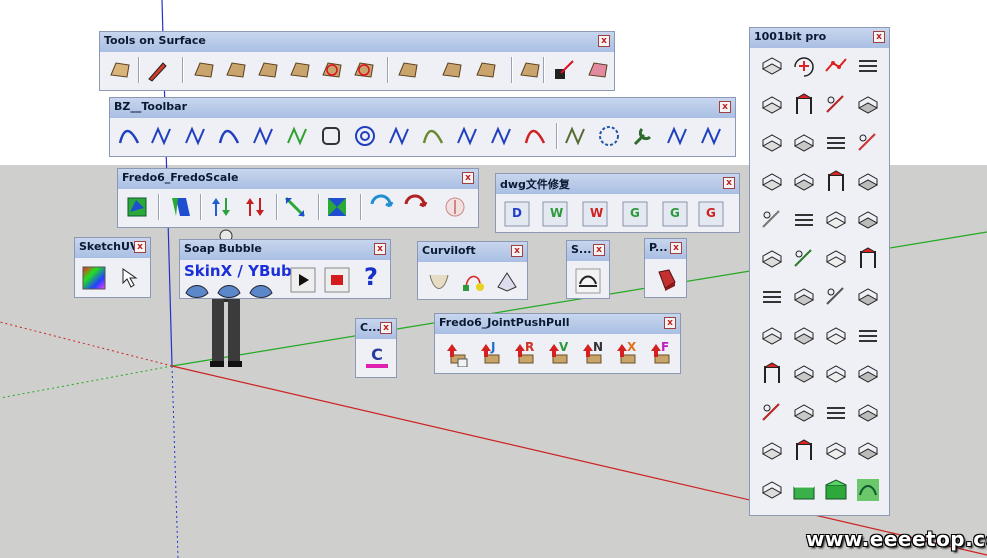 This screenshot has height=558, width=987. What do you see at coordinates (836, 66) in the screenshot?
I see `bit-tool-3-button` at bounding box center [836, 66].